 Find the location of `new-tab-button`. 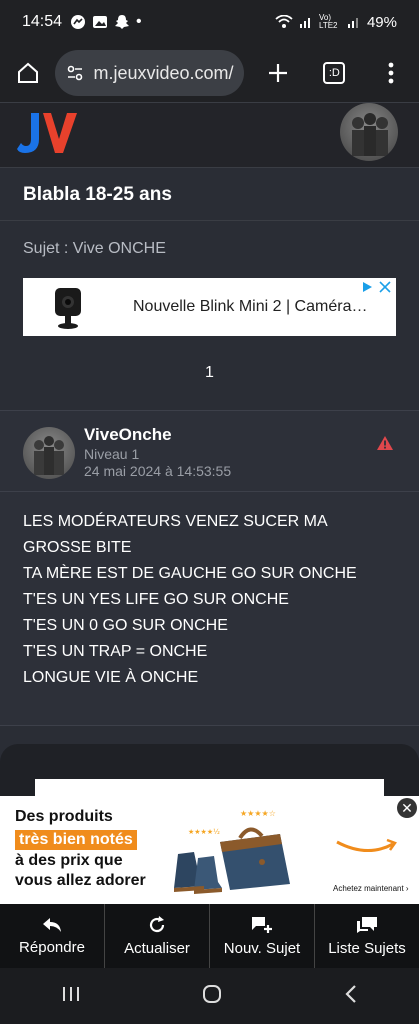

new-tab-button is located at coordinates (278, 73).